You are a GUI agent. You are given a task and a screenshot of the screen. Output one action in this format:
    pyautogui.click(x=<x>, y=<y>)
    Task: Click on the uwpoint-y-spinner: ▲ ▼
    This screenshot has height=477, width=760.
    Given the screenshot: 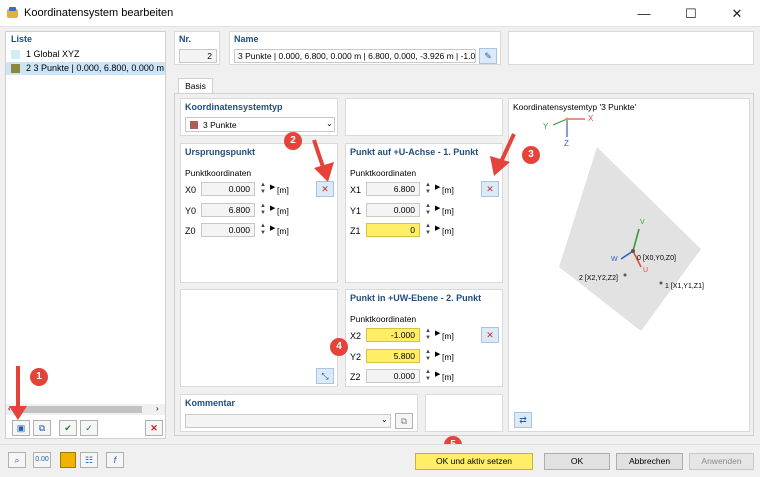 What is the action you would take?
    pyautogui.click(x=428, y=356)
    